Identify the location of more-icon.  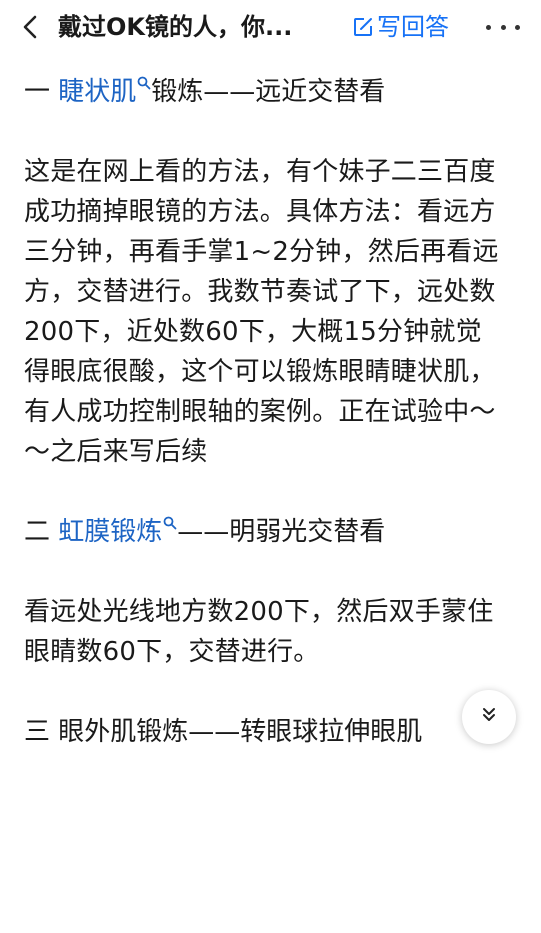
(503, 27).